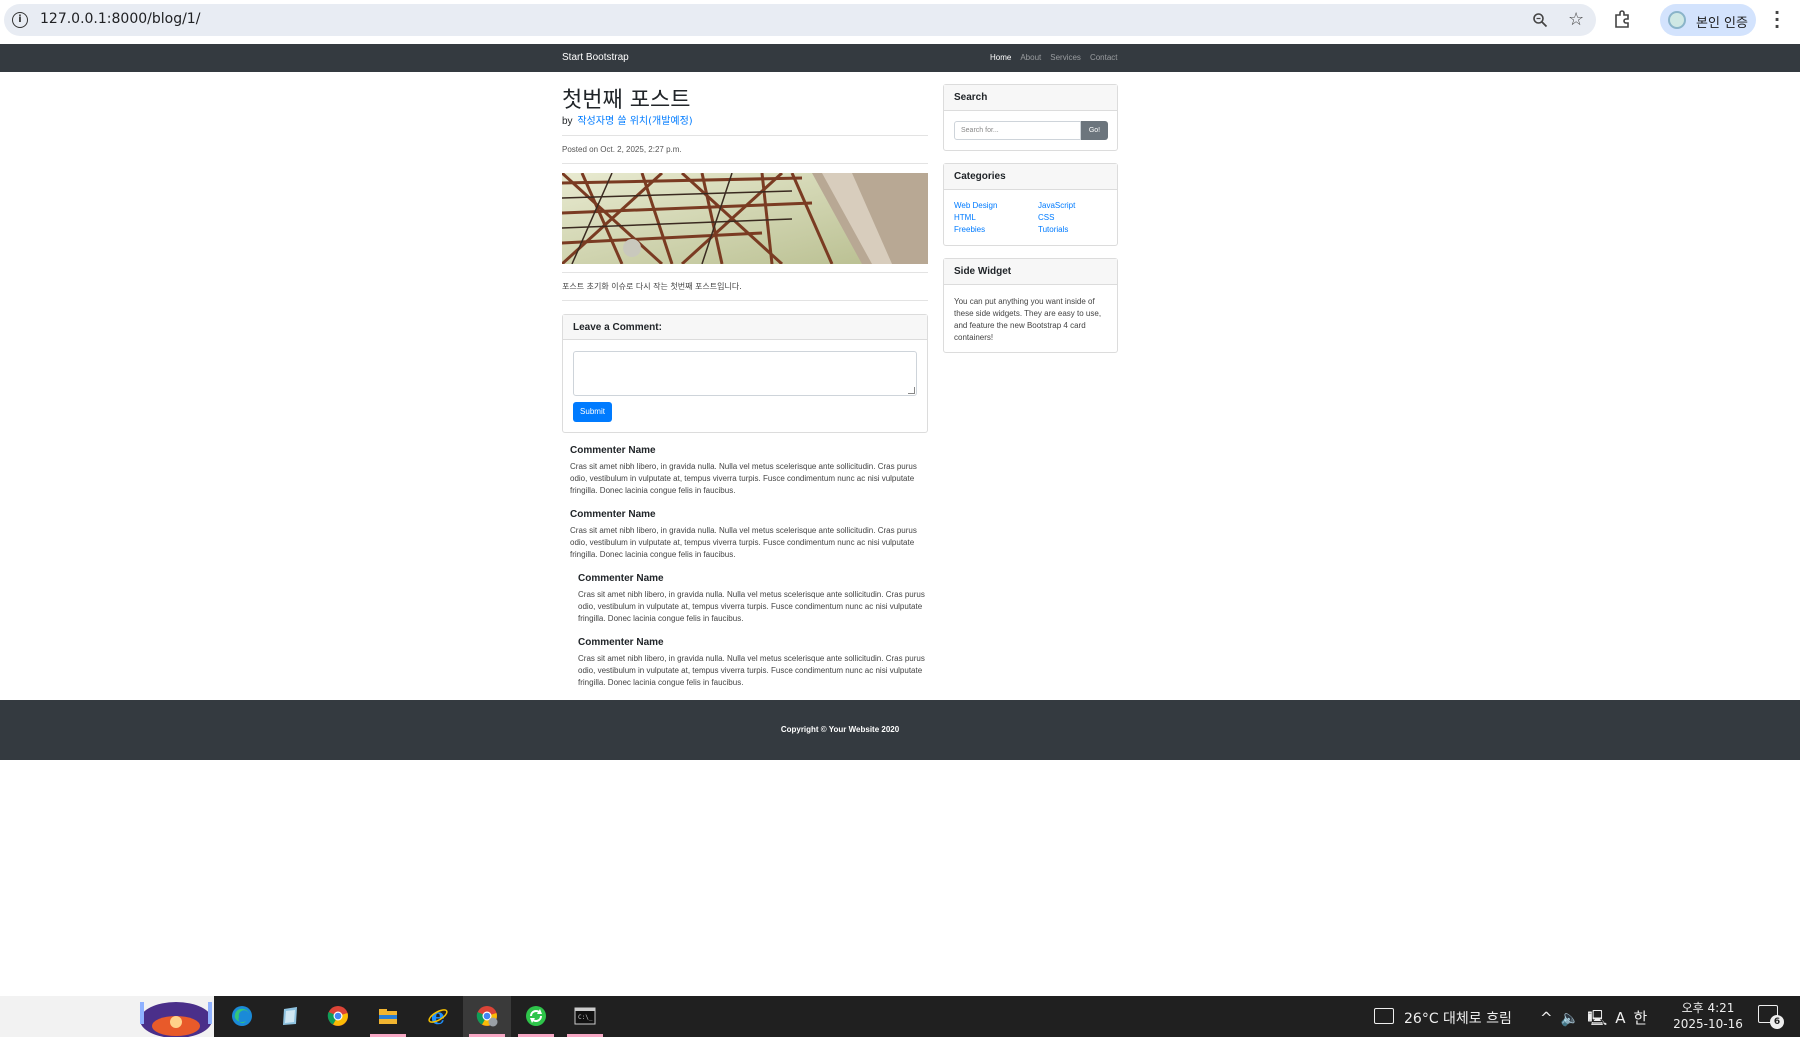 The width and height of the screenshot is (1800, 1037). What do you see at coordinates (1094, 130) in the screenshot?
I see `search-go-button: Go!` at bounding box center [1094, 130].